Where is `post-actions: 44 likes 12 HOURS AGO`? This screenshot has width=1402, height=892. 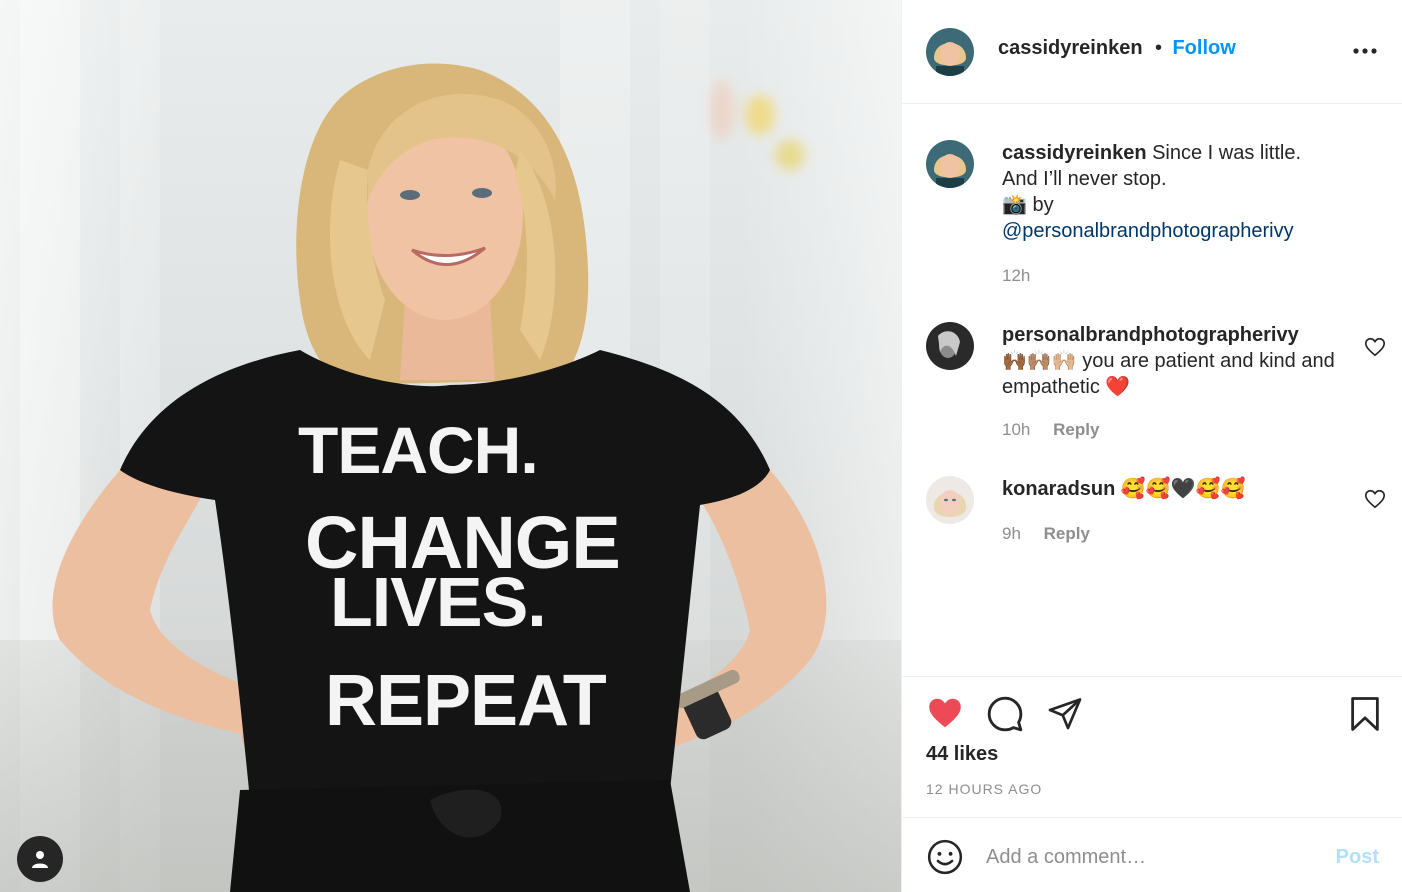 post-actions: 44 likes 12 HOURS AGO is located at coordinates (1152, 746).